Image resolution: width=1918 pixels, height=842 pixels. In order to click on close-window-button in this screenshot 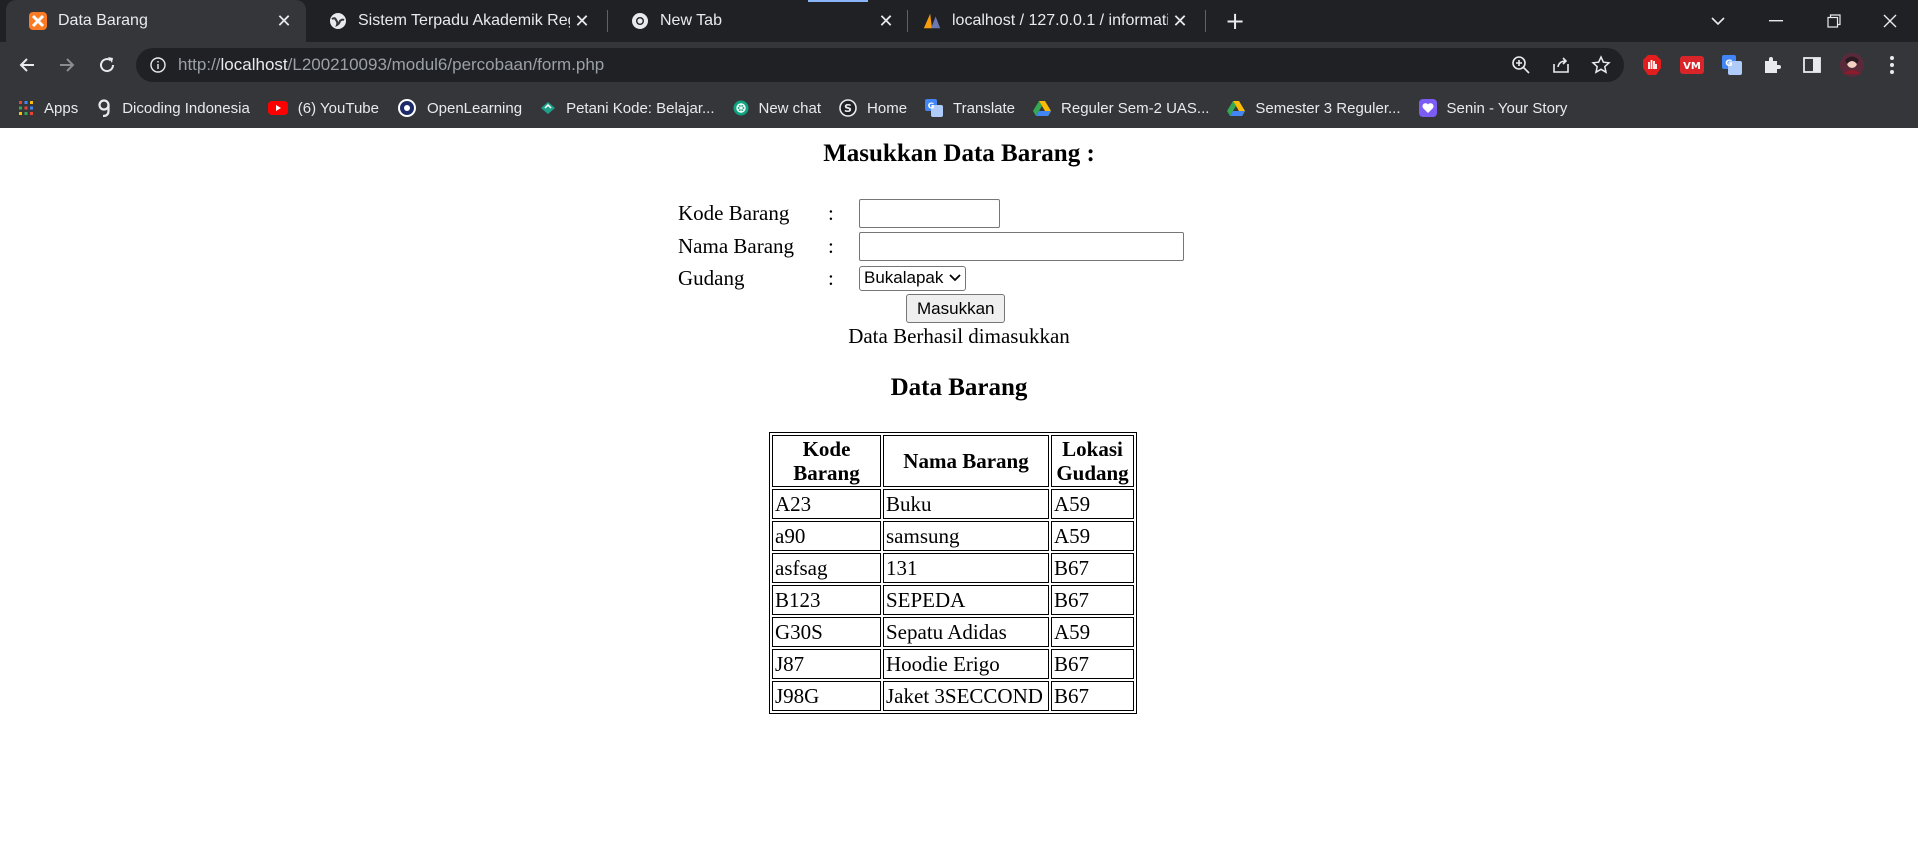, I will do `click(1890, 21)`.